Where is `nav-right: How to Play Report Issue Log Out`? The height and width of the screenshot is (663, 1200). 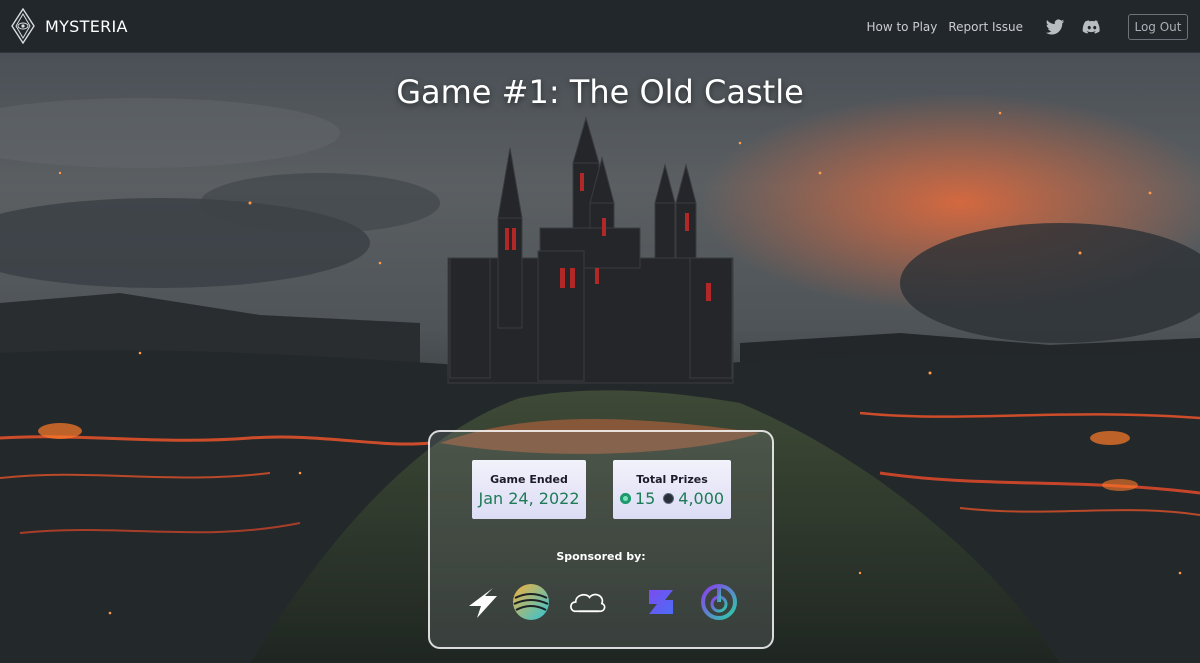 nav-right: How to Play Report Issue Log Out is located at coordinates (1027, 26).